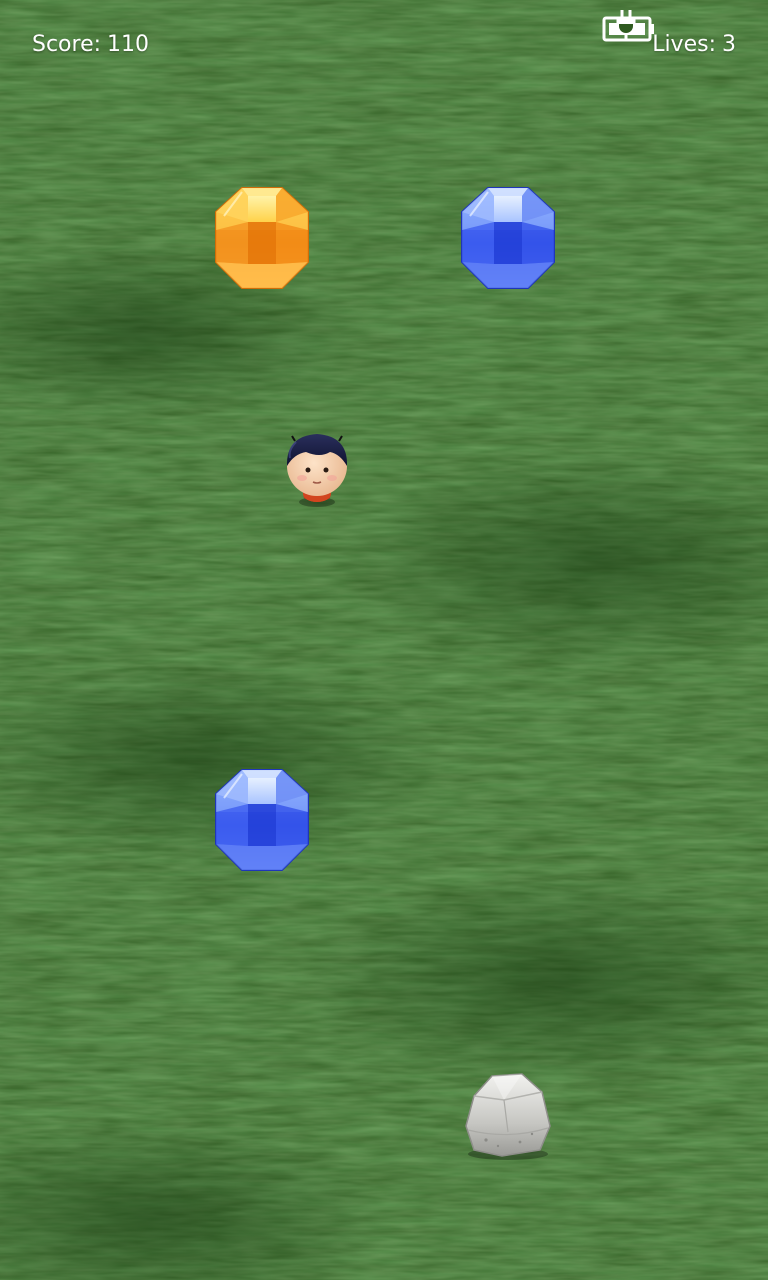 The height and width of the screenshot is (1280, 768). I want to click on battery-charging-icon, so click(628, 26).